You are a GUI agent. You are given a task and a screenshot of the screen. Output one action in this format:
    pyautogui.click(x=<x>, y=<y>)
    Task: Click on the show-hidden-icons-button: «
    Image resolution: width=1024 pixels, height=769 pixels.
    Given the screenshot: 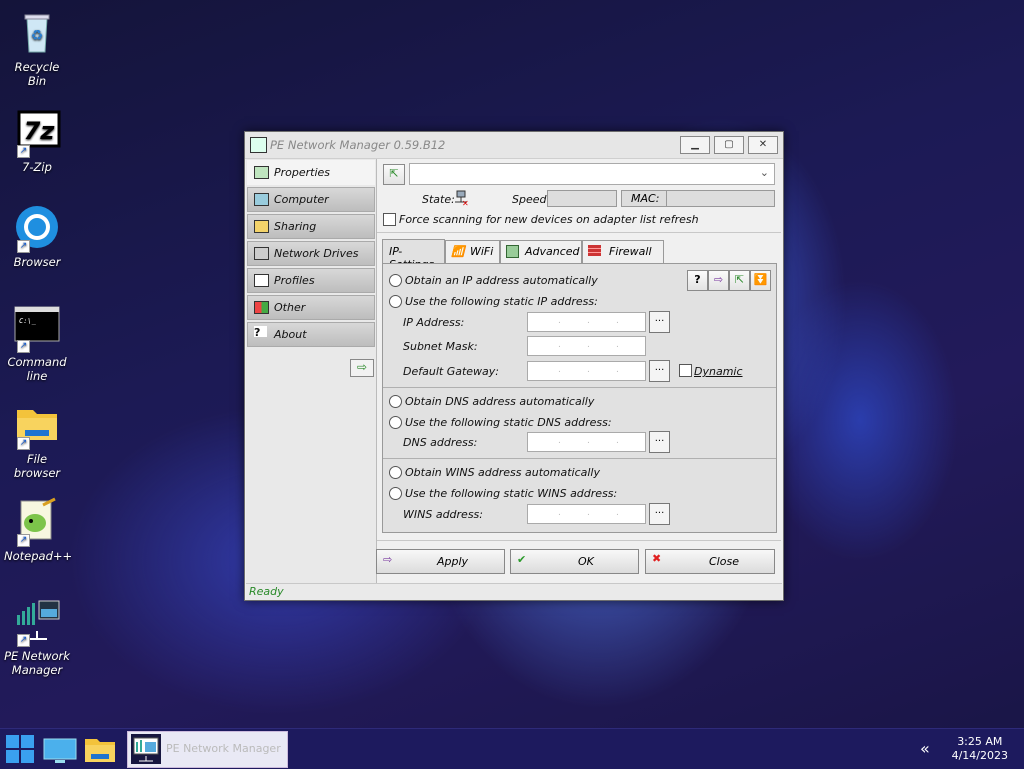 What is the action you would take?
    pyautogui.click(x=925, y=748)
    